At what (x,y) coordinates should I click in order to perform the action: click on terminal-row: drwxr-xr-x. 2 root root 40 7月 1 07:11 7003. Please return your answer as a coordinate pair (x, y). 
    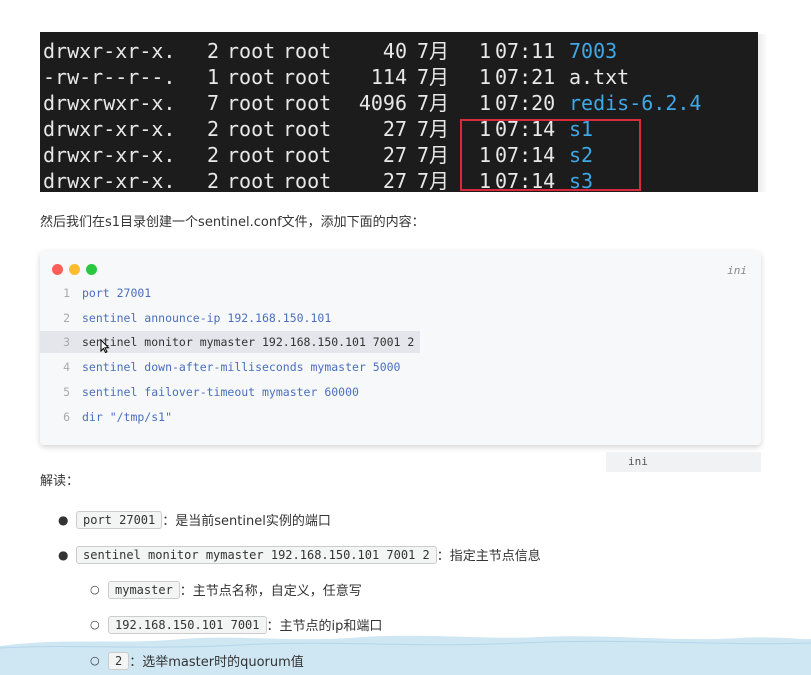
    Looking at the image, I should click on (330, 51).